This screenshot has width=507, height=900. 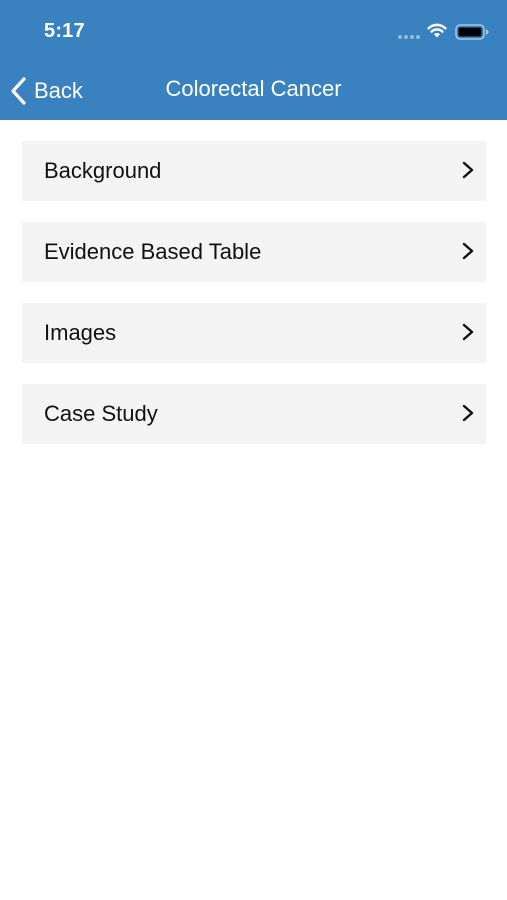 What do you see at coordinates (254, 414) in the screenshot?
I see `menu-item-case-study: Case Study` at bounding box center [254, 414].